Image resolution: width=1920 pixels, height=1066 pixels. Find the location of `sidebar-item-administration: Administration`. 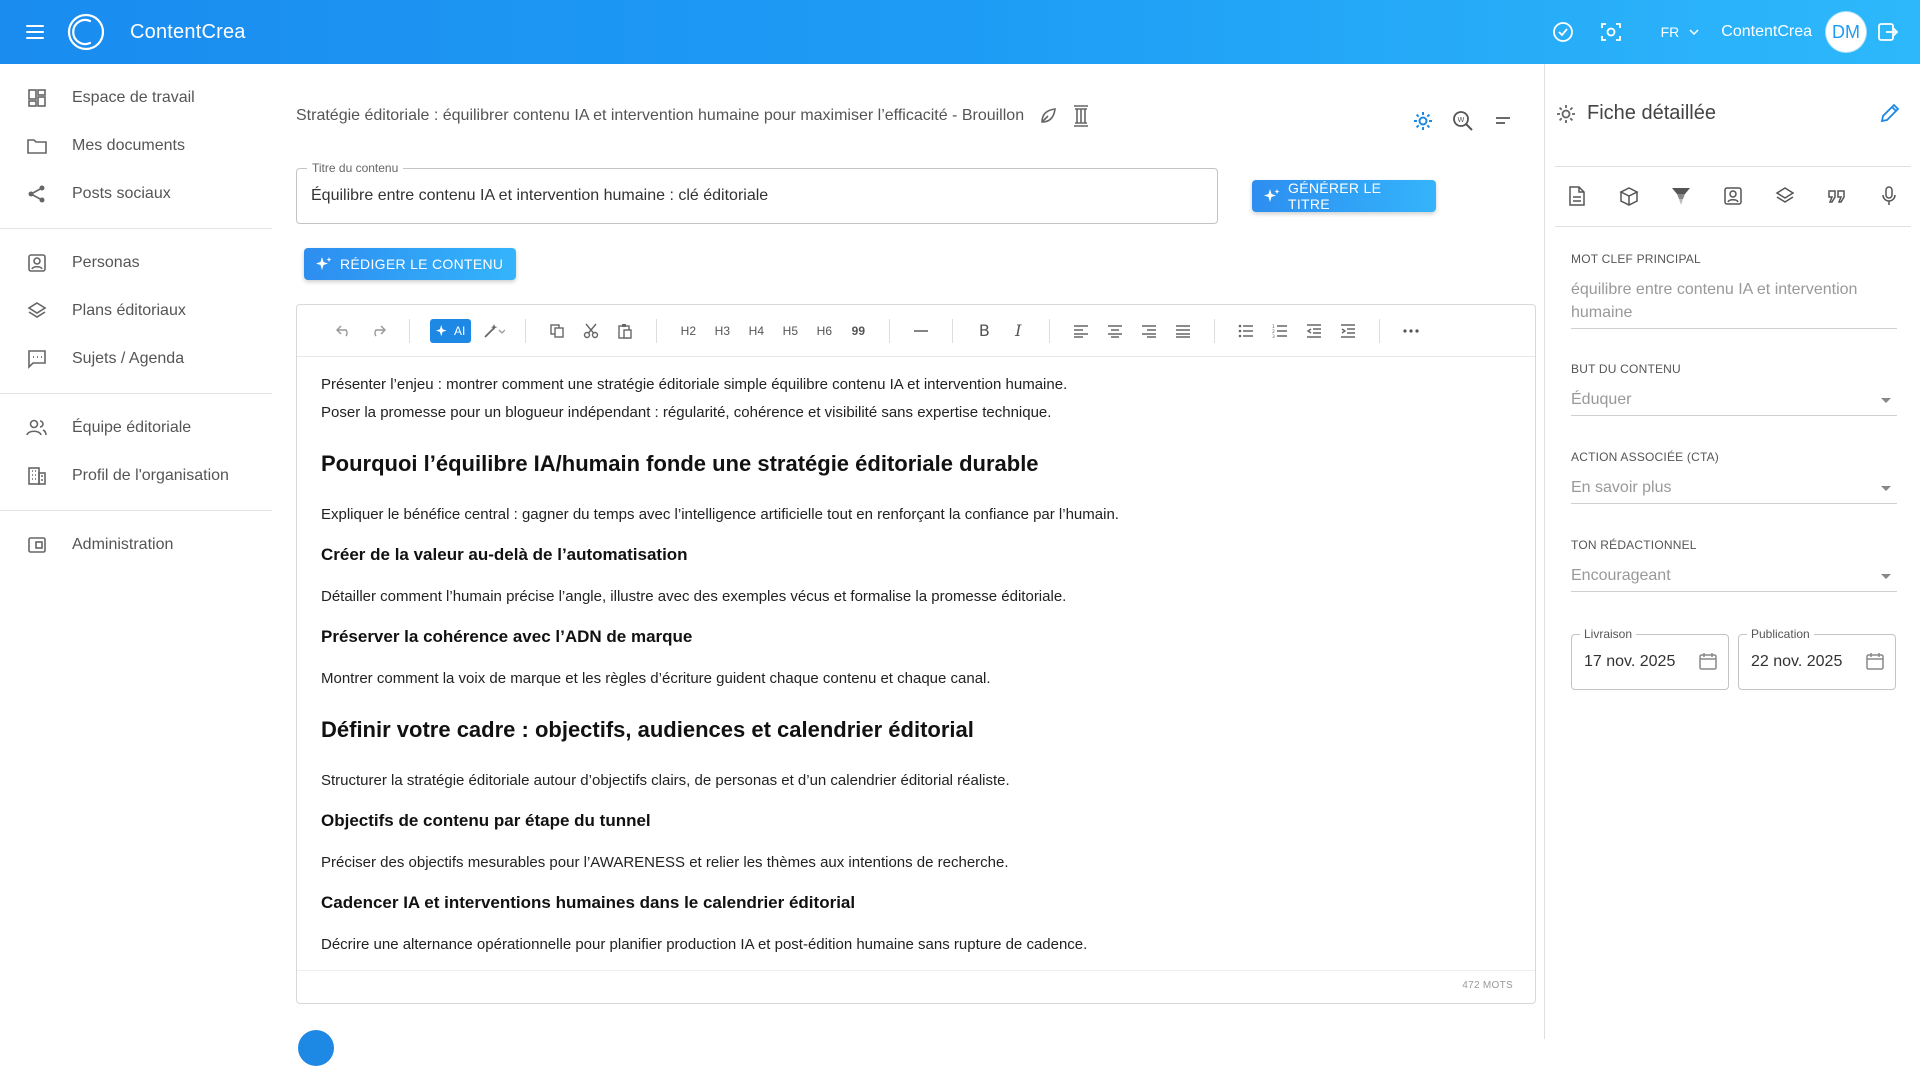

sidebar-item-administration: Administration is located at coordinates (136, 545).